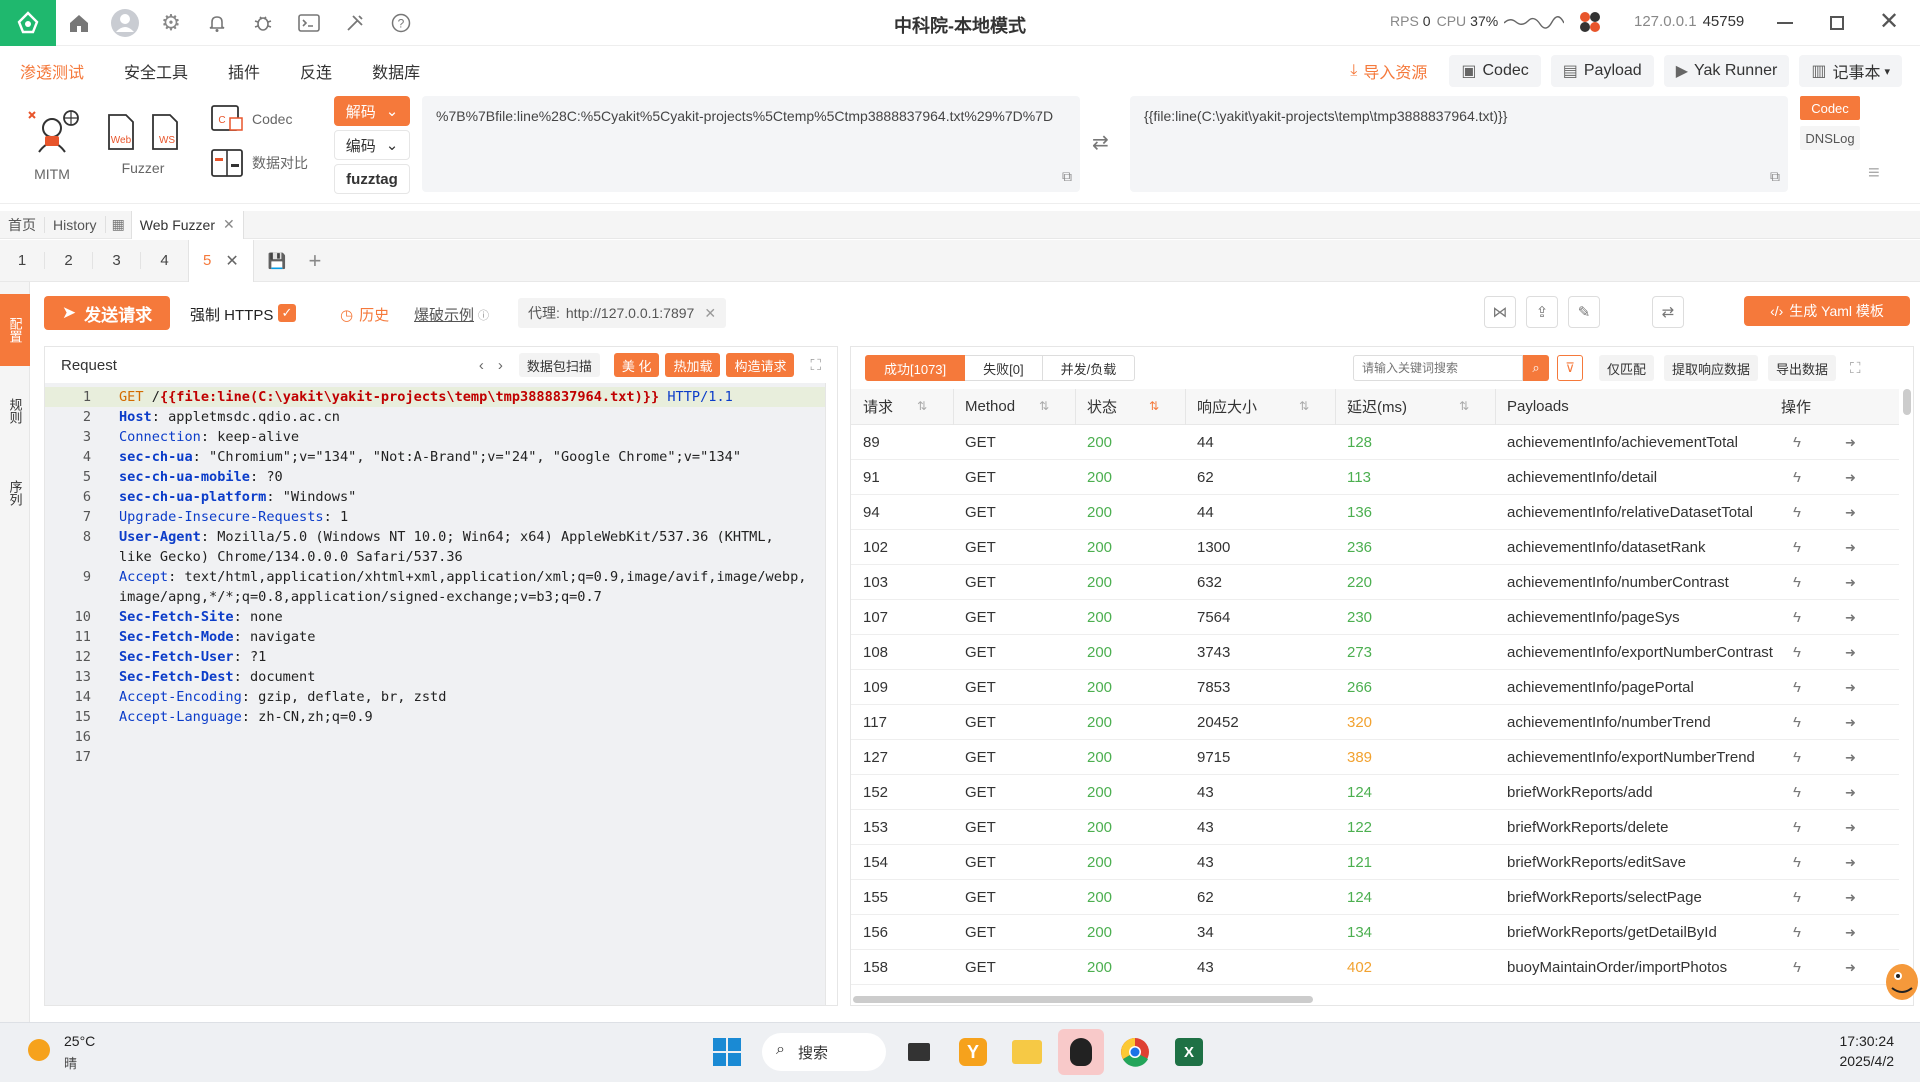 The height and width of the screenshot is (1082, 1920). What do you see at coordinates (500, 365) in the screenshot?
I see `next-icon: ›` at bounding box center [500, 365].